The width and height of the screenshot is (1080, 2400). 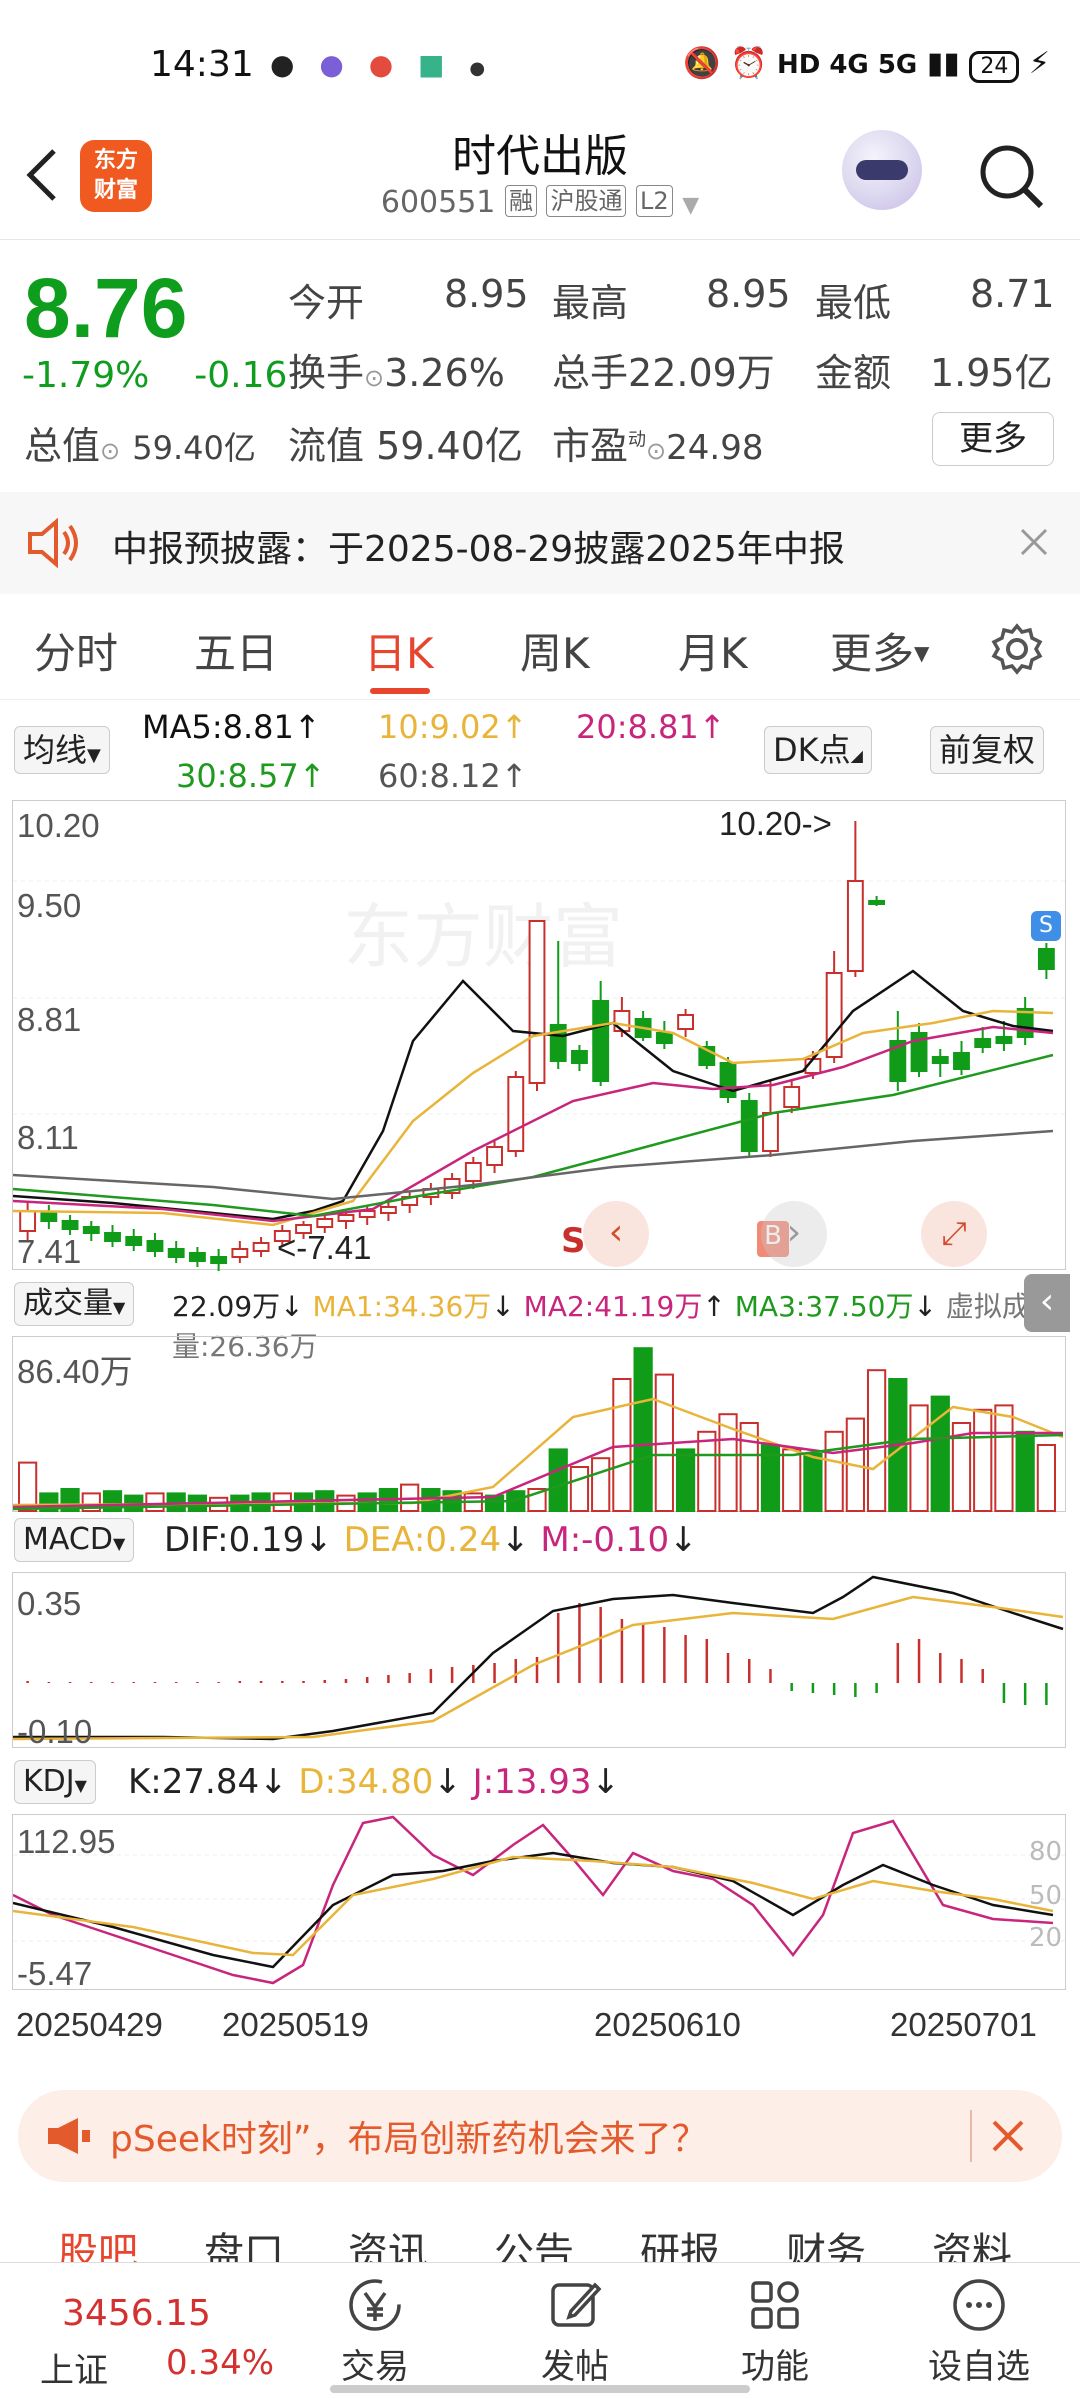 I want to click on kdj-selector-button: KDJ▼, so click(x=55, y=1782).